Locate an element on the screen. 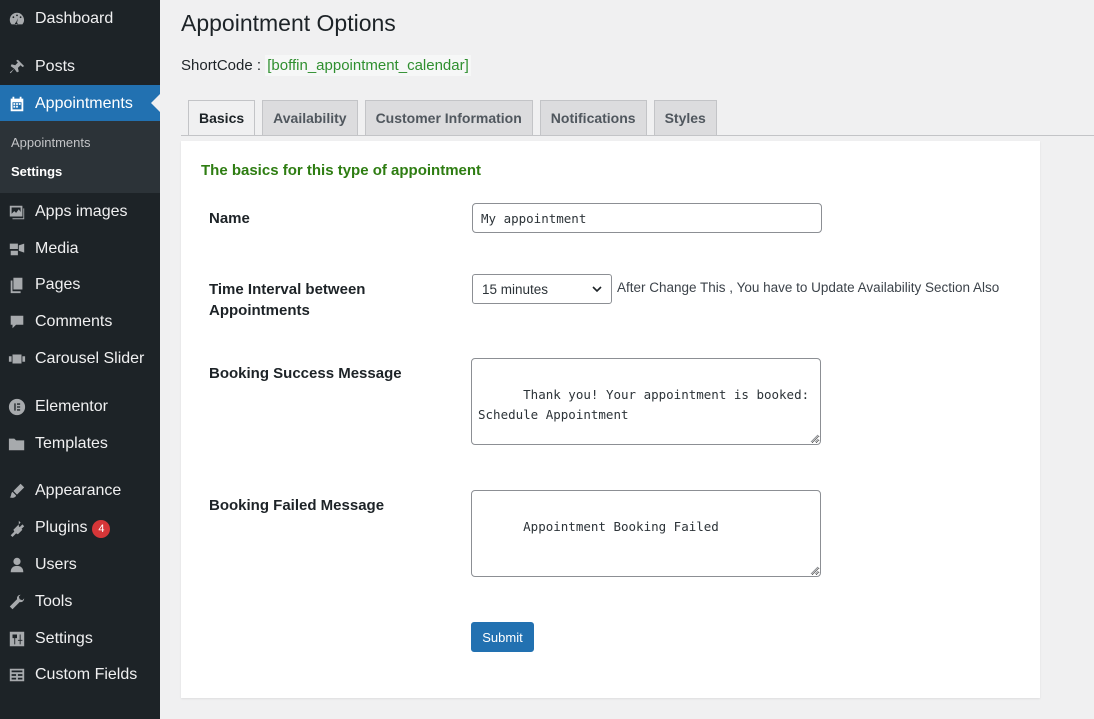 Image resolution: width=1094 pixels, height=719 pixels. tab-basics: Basics is located at coordinates (222, 118).